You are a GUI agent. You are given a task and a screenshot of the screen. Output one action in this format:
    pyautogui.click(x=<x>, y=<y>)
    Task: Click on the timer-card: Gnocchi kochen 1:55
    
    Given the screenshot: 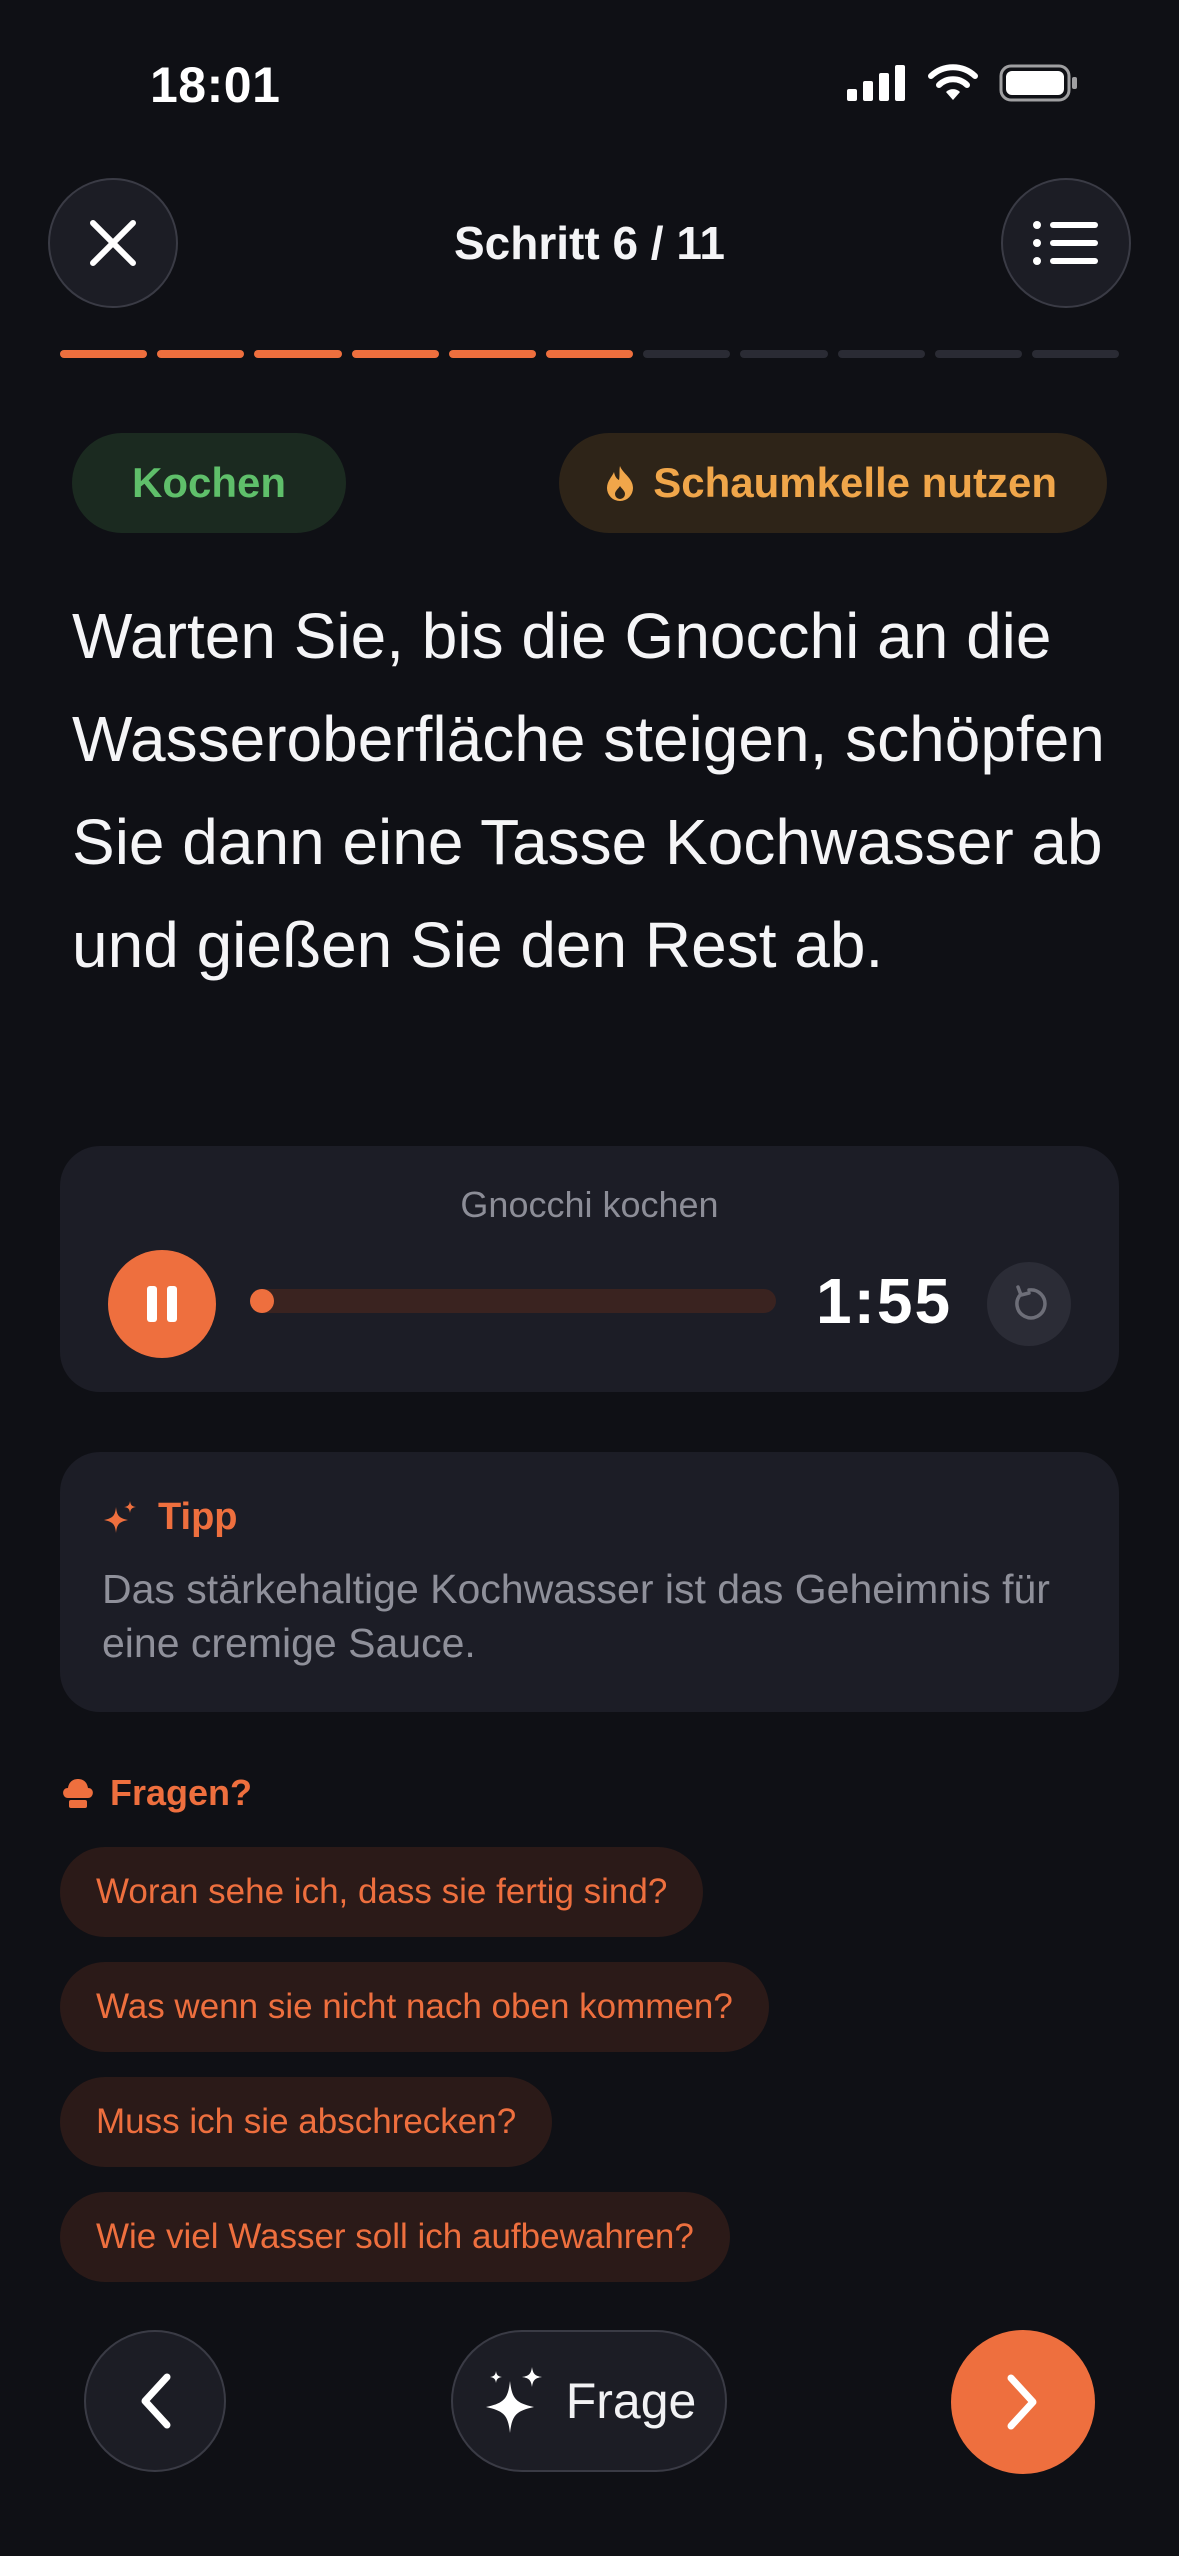 What is the action you would take?
    pyautogui.click(x=589, y=1269)
    